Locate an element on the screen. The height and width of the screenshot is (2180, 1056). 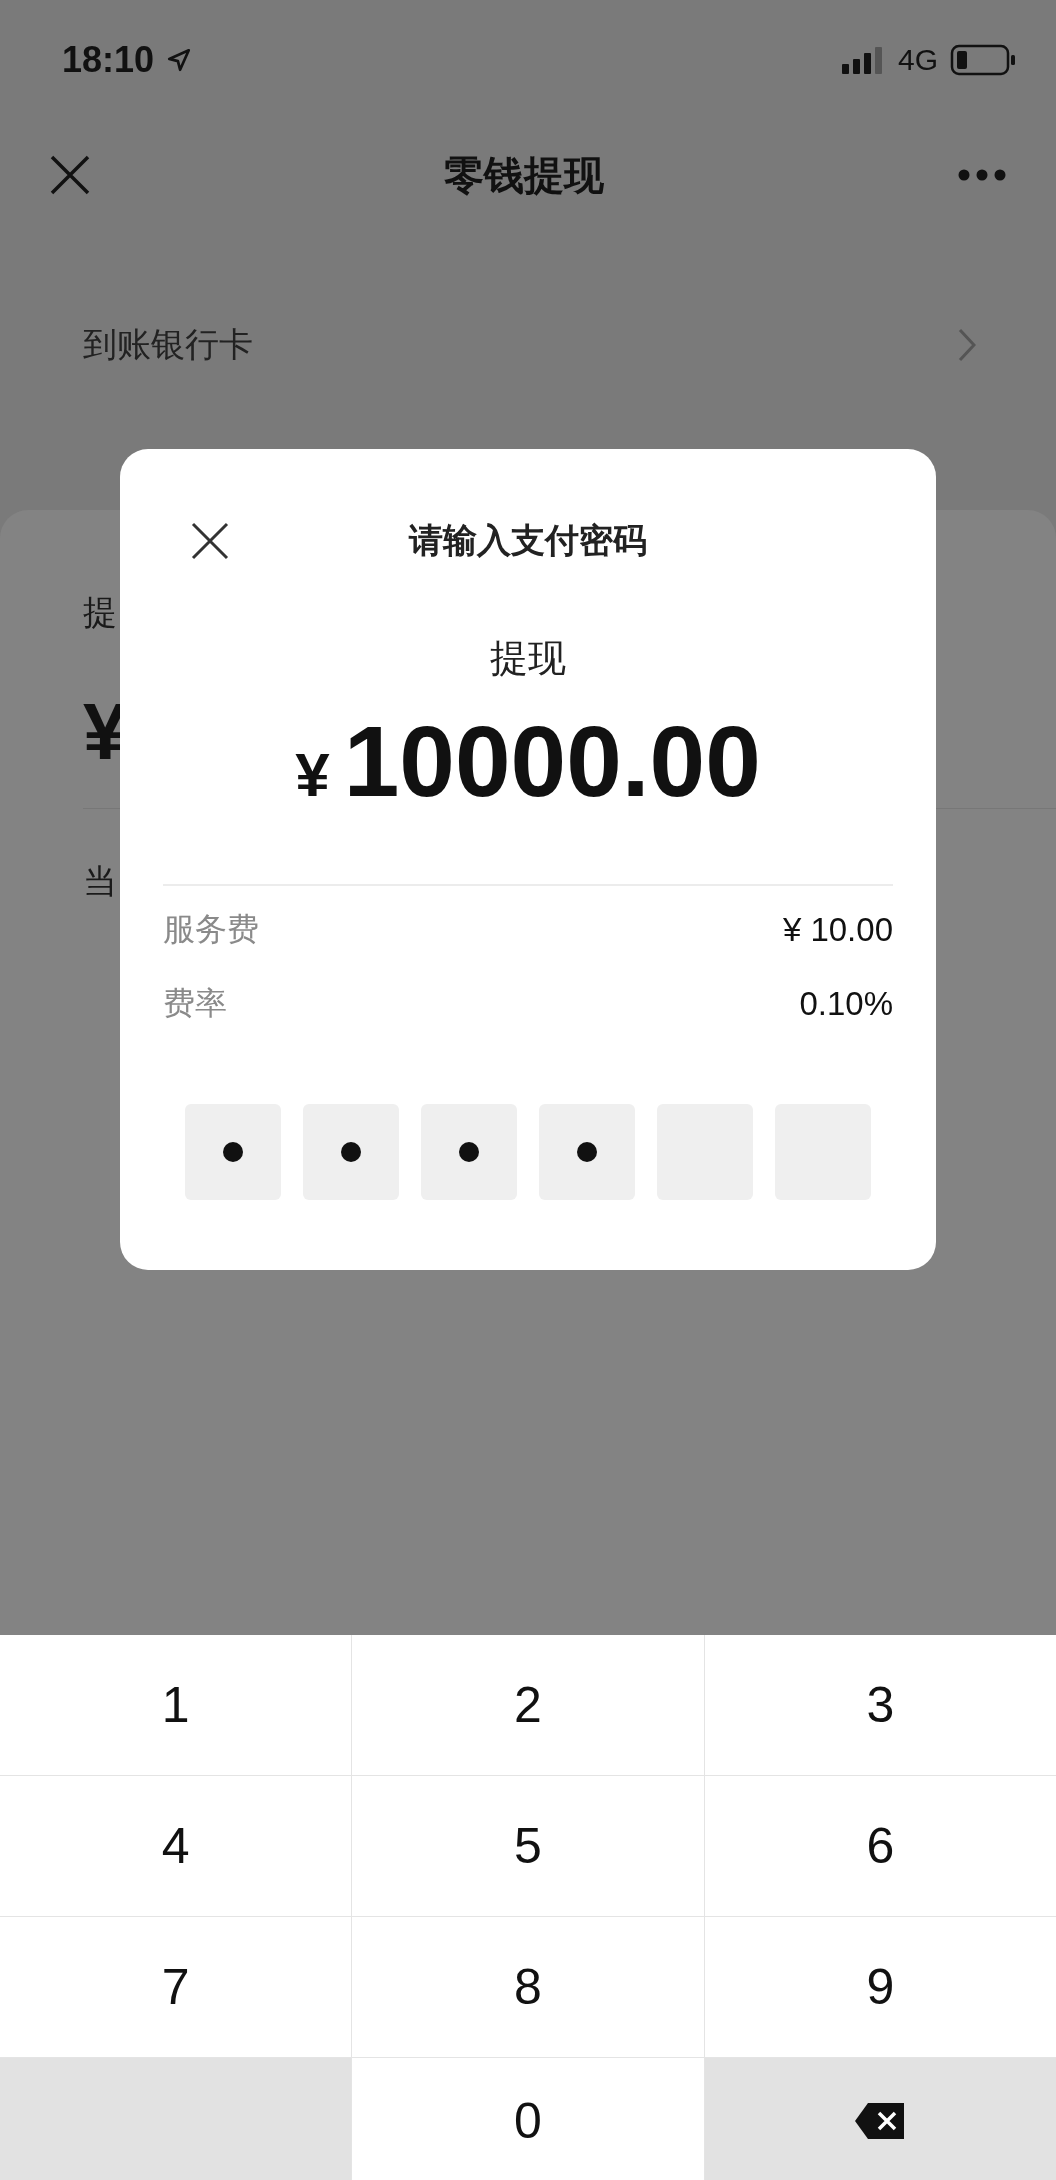
balance-note: 当 is located at coordinates (100, 881).